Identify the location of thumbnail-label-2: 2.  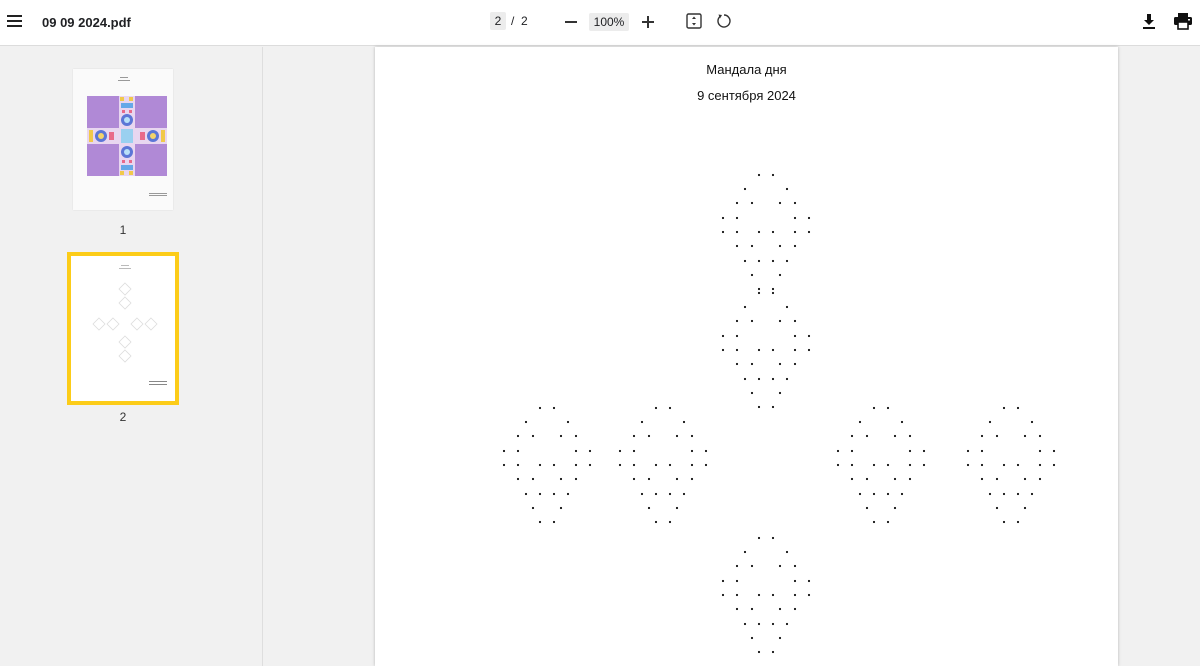
(123, 417).